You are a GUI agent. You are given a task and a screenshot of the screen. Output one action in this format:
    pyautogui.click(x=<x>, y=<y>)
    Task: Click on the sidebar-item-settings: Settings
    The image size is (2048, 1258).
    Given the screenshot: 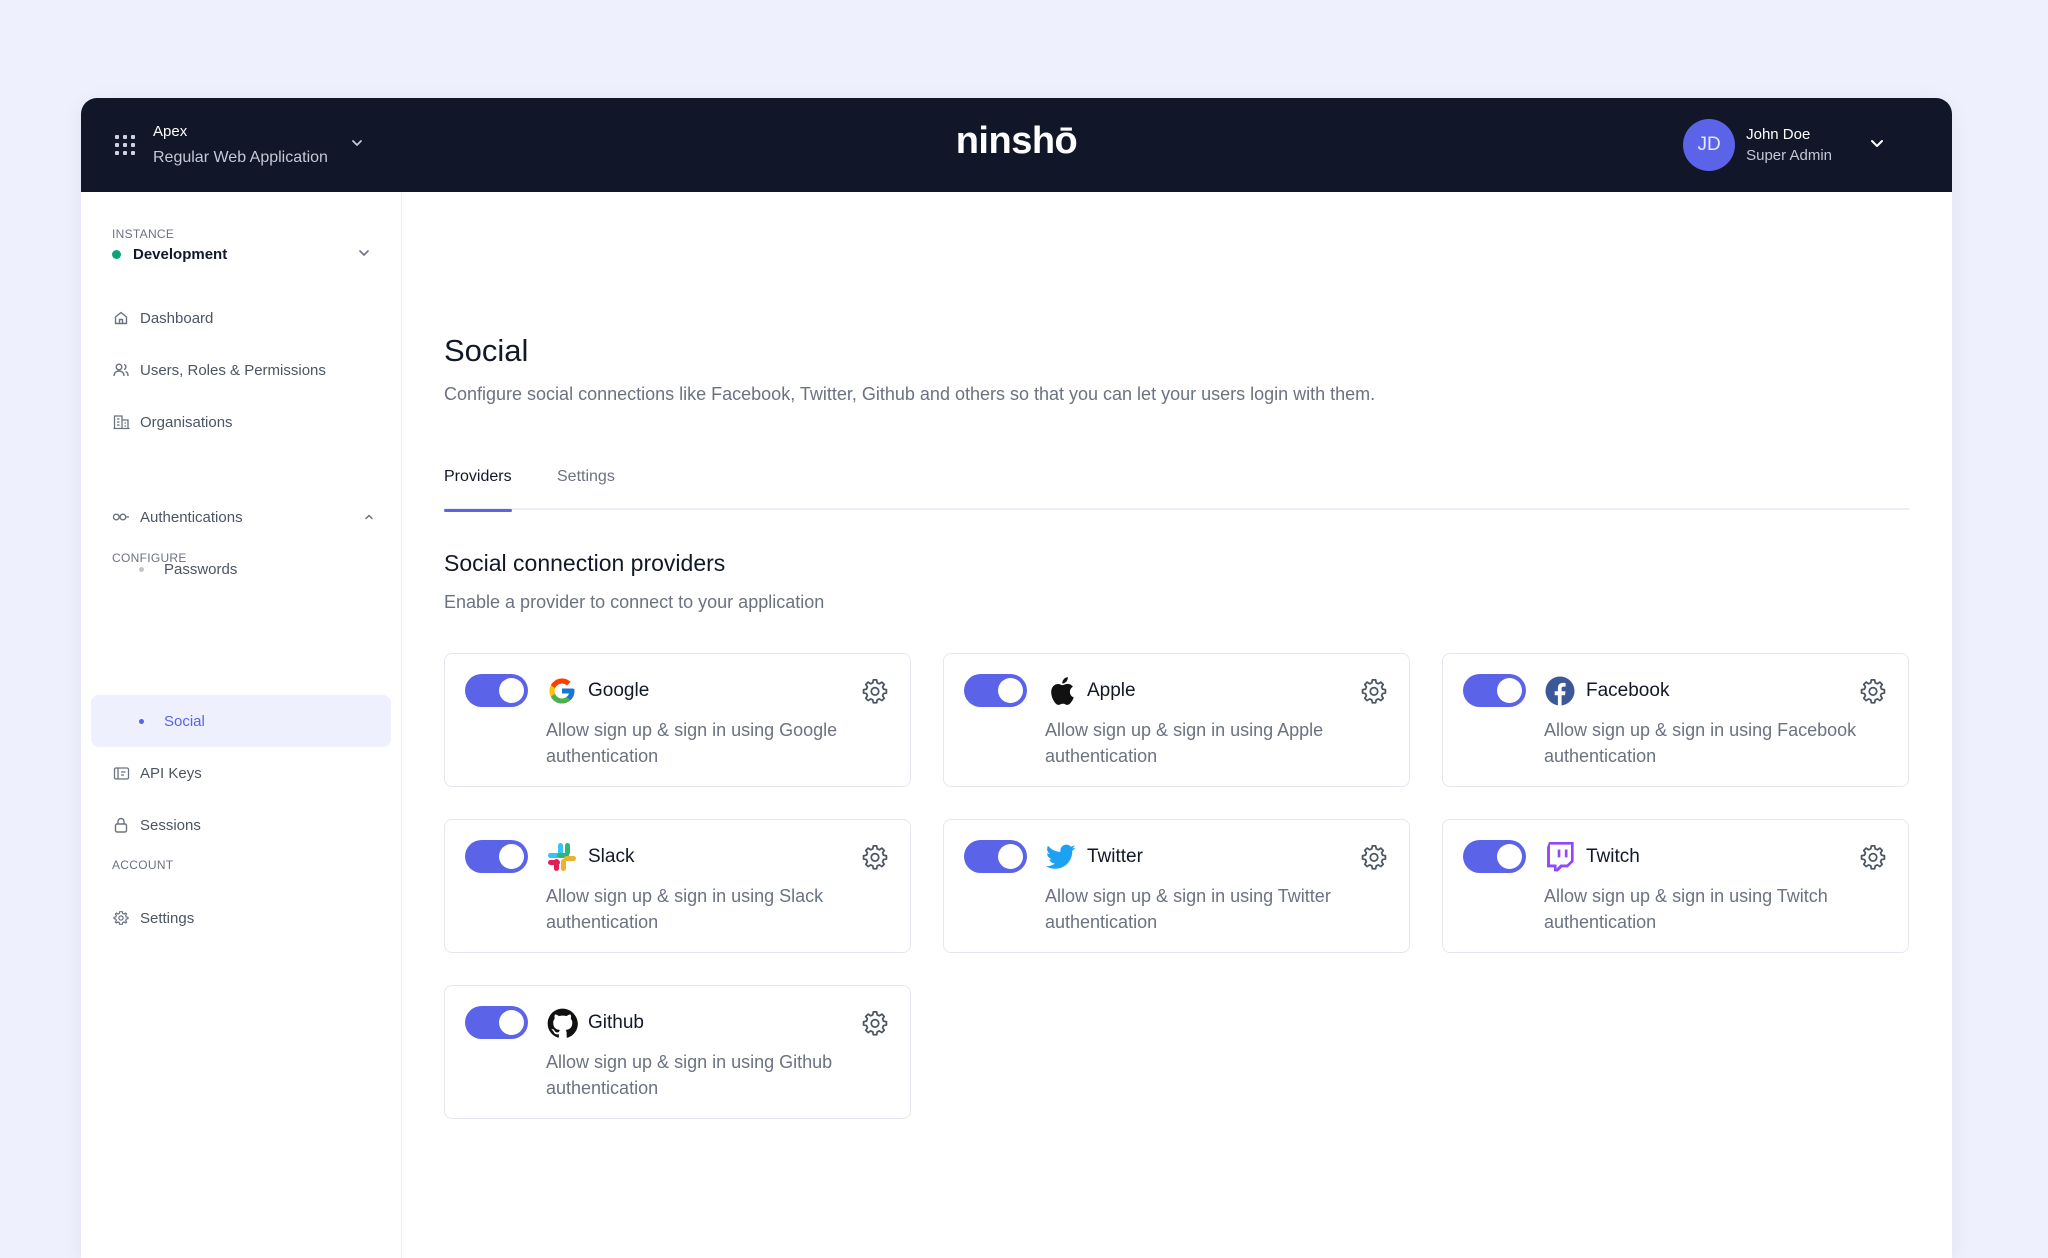 What is the action you would take?
    pyautogui.click(x=241, y=918)
    